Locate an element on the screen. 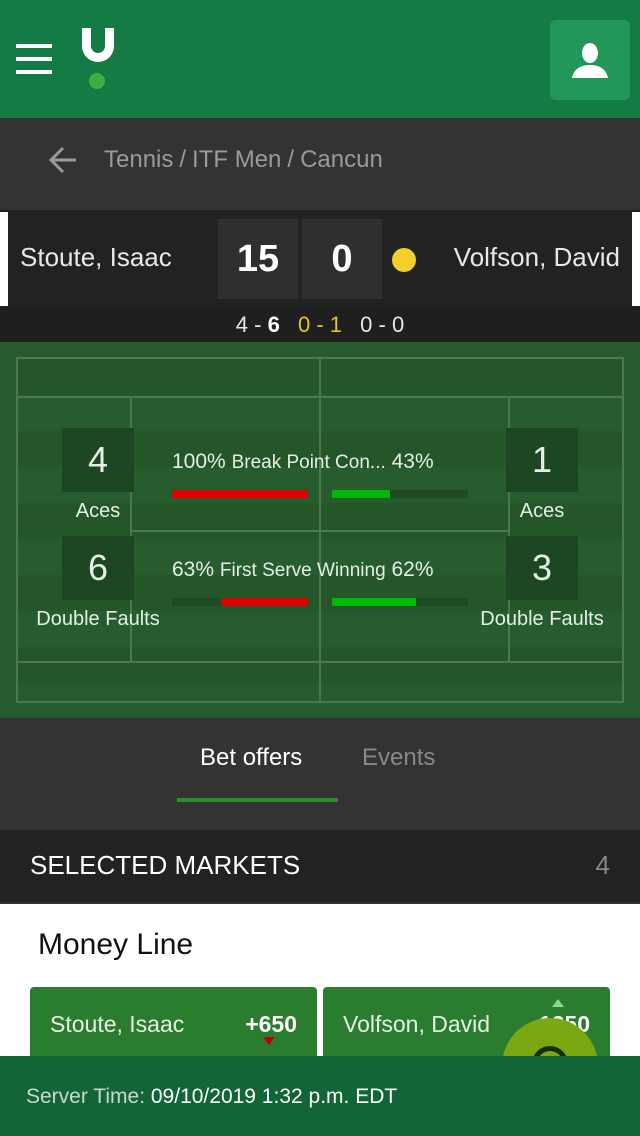  home-aces-label: Aces is located at coordinates (98, 511).